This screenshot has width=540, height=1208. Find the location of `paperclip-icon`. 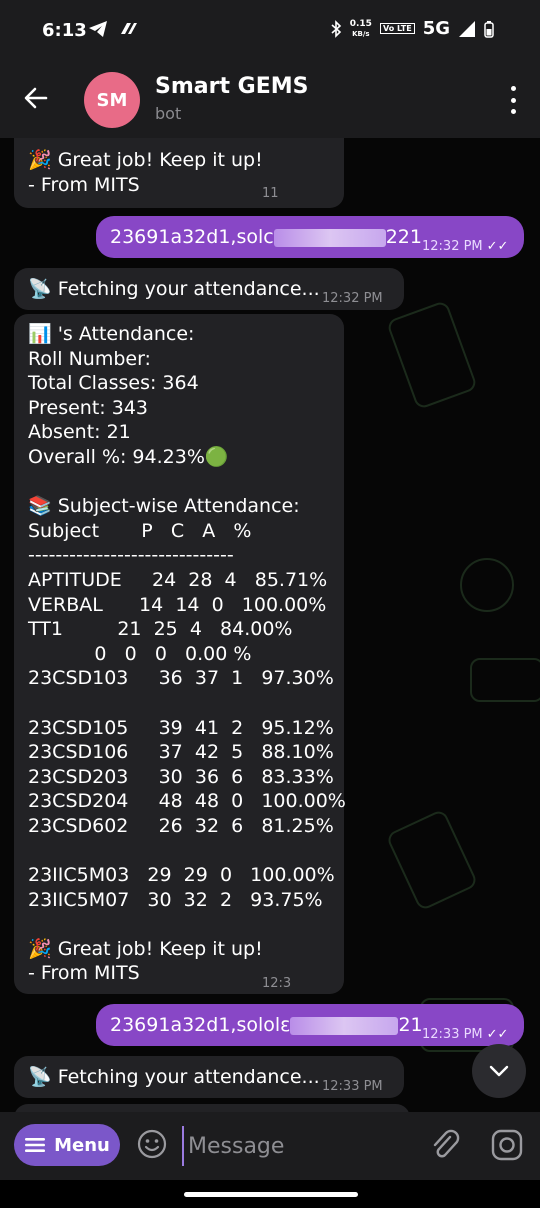

paperclip-icon is located at coordinates (445, 1145).